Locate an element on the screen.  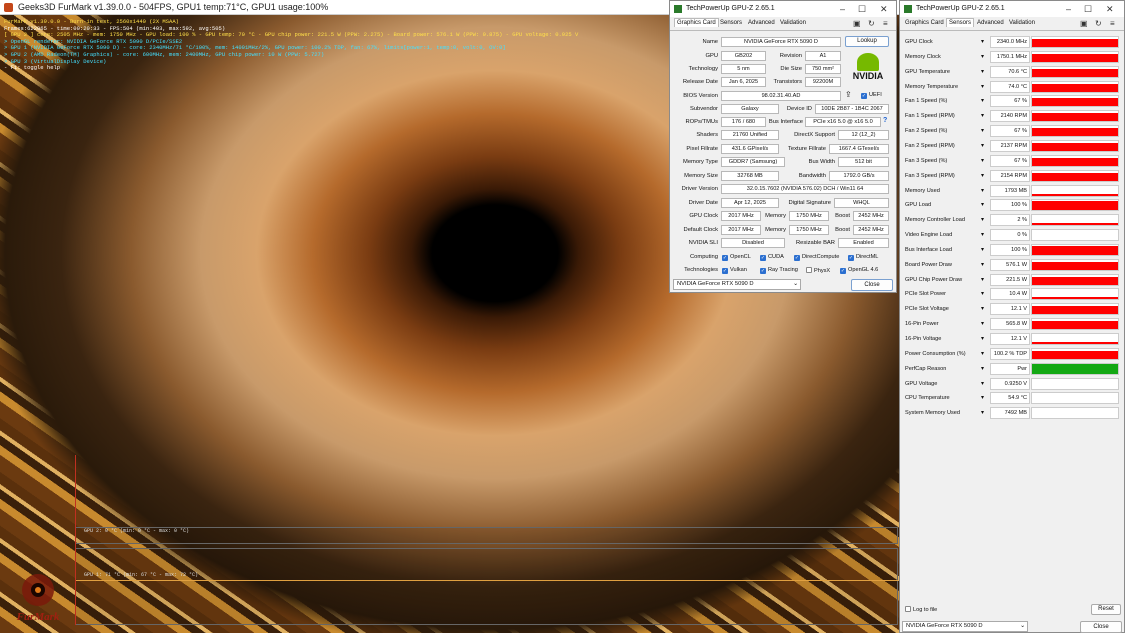
cuda-checkbox: ✓ CUDA is located at coordinates (772, 257).